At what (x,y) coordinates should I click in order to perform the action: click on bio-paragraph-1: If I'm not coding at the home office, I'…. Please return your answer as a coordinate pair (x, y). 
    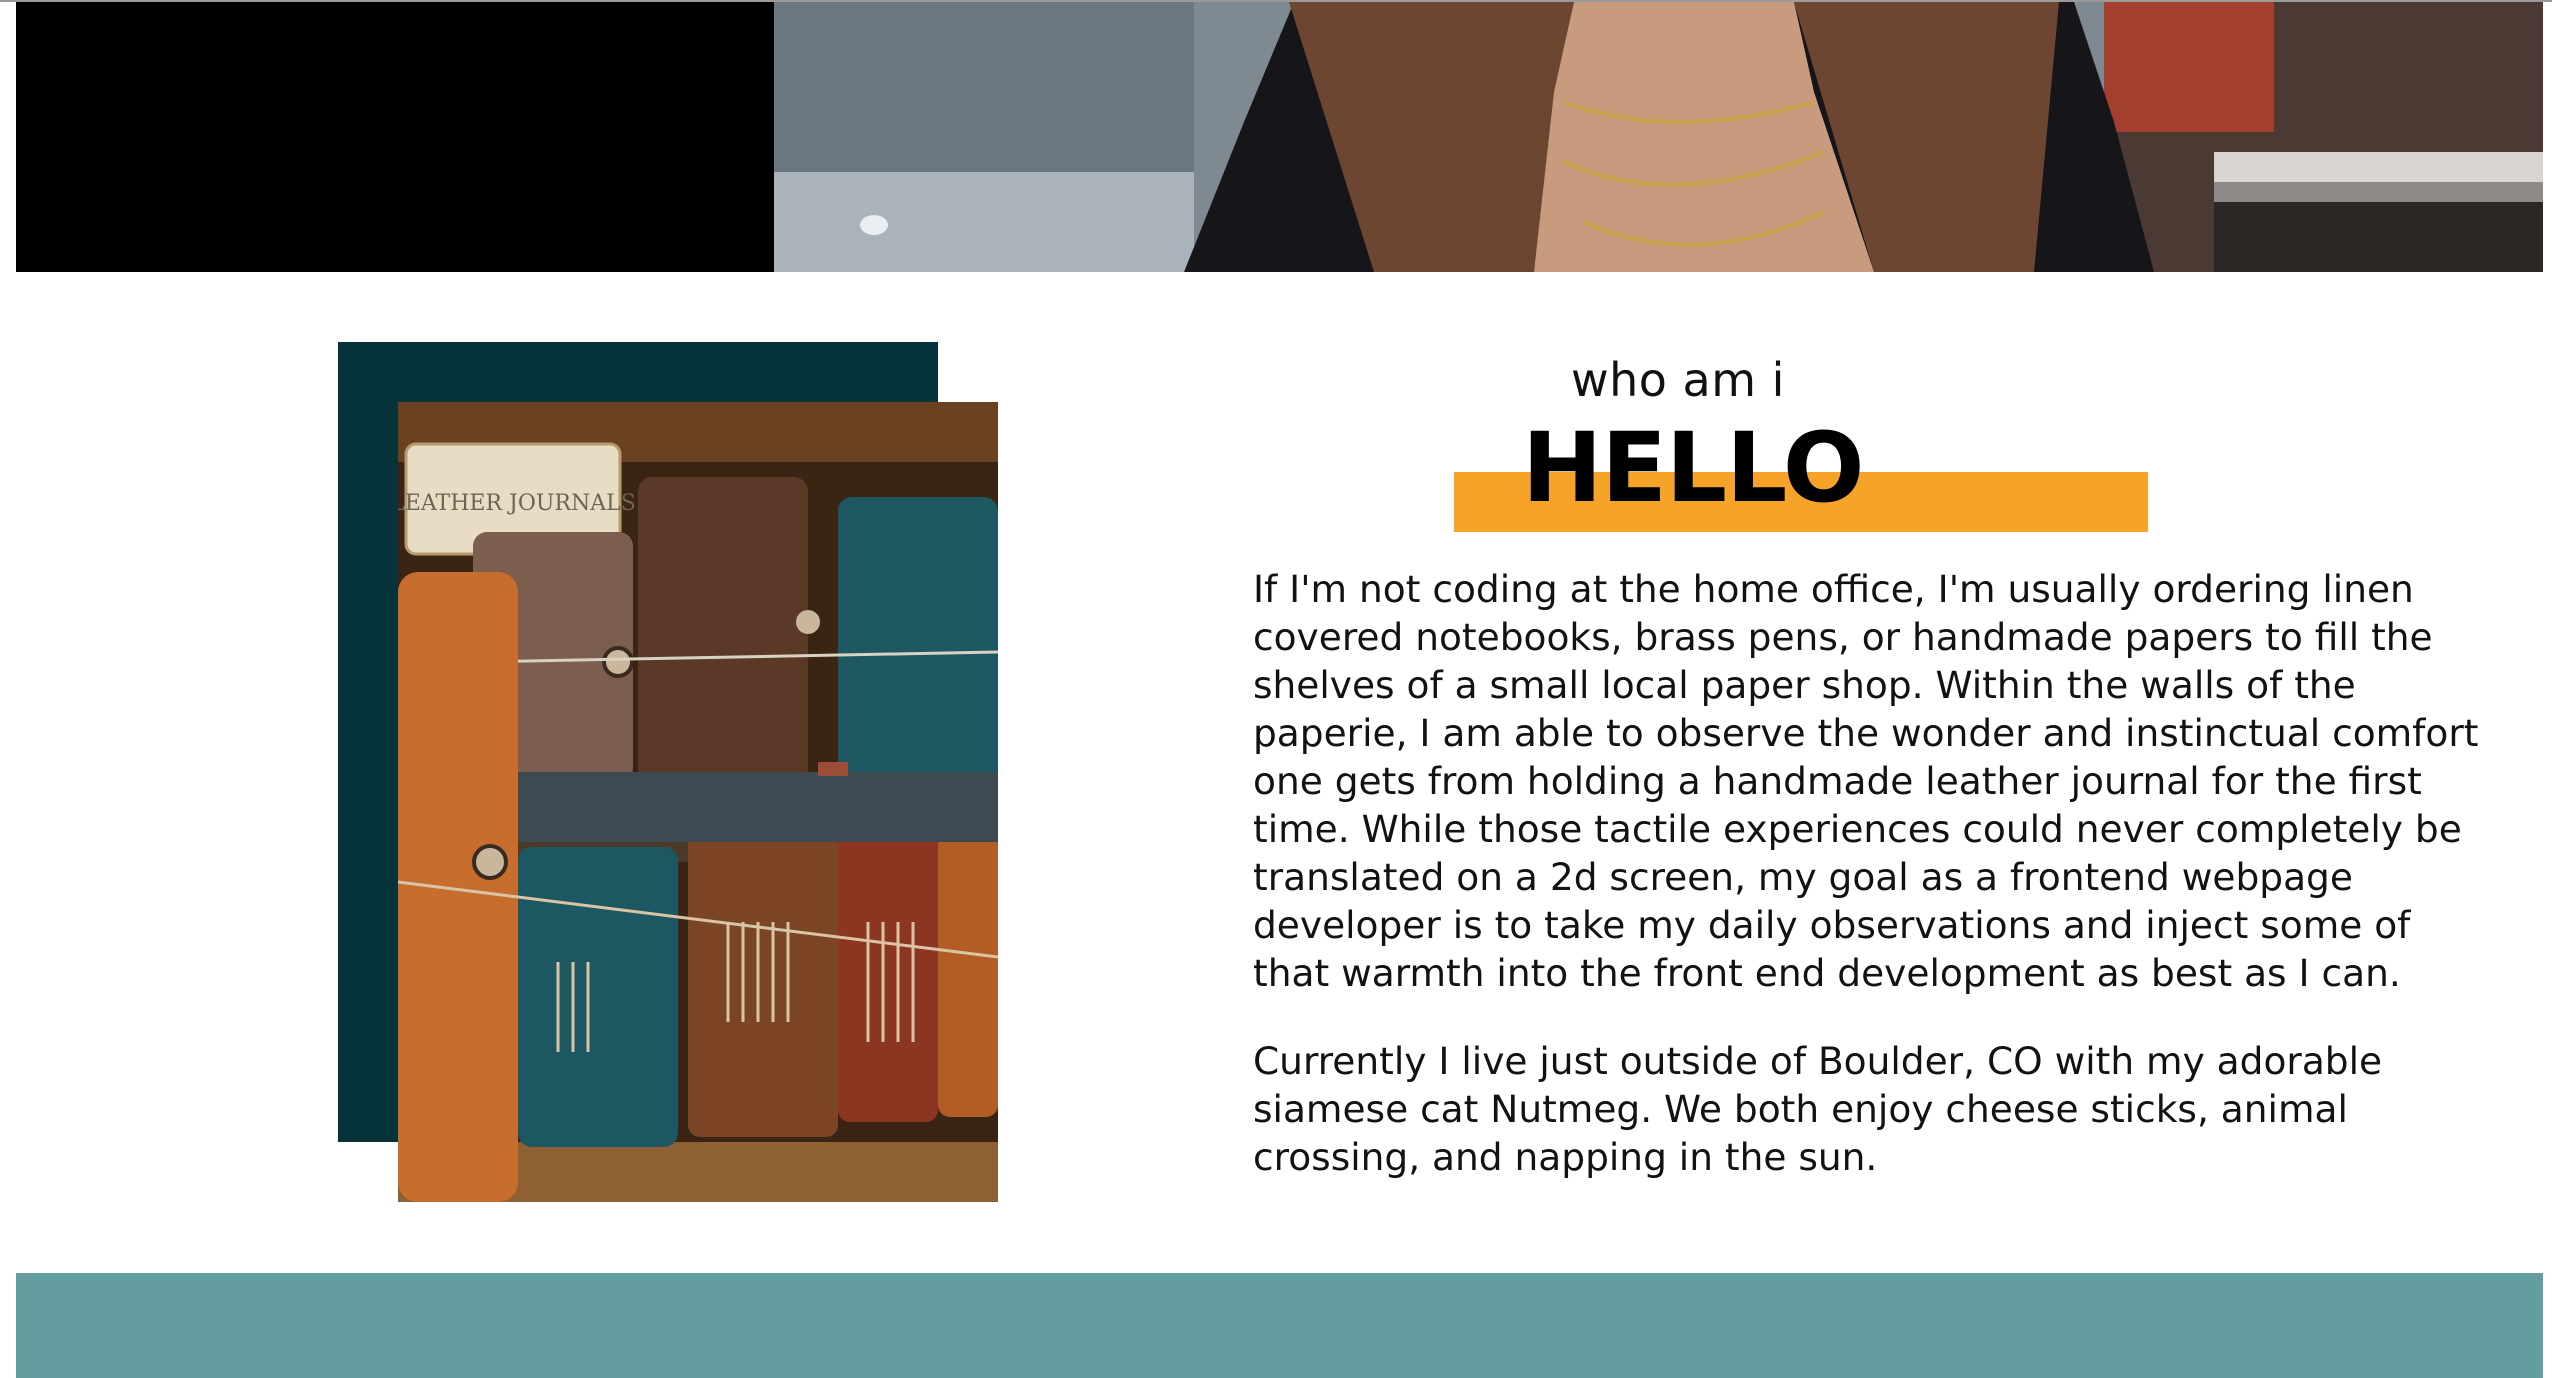
    Looking at the image, I should click on (1866, 781).